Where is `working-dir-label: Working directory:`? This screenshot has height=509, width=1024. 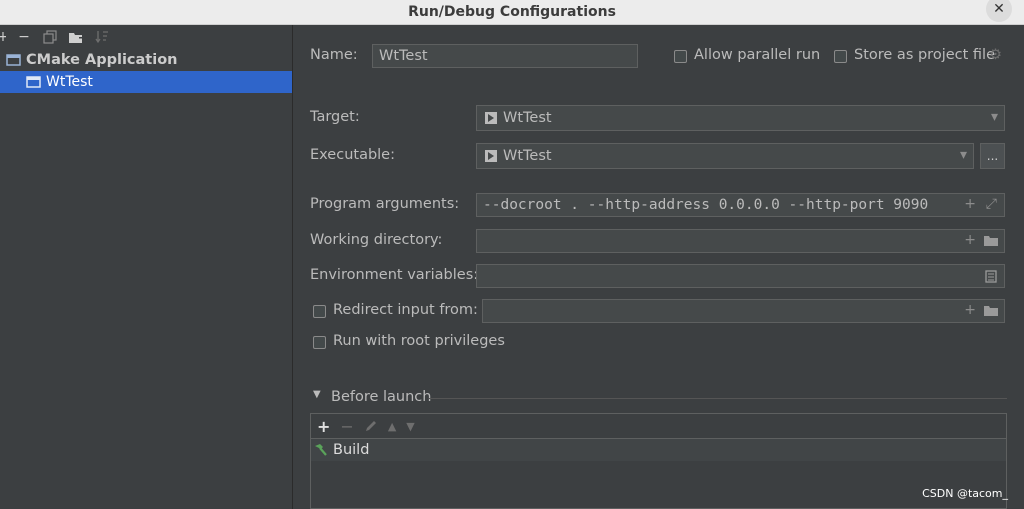
working-dir-label: Working directory: is located at coordinates (376, 240).